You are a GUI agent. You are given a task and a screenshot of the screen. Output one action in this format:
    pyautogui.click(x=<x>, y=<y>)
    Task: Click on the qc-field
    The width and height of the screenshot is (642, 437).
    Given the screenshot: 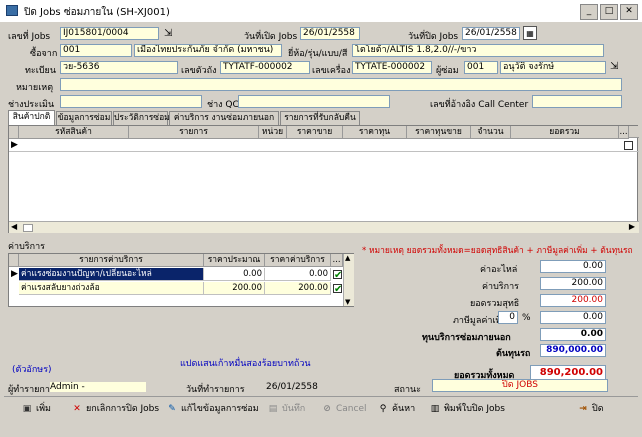 What is the action you would take?
    pyautogui.click(x=314, y=101)
    